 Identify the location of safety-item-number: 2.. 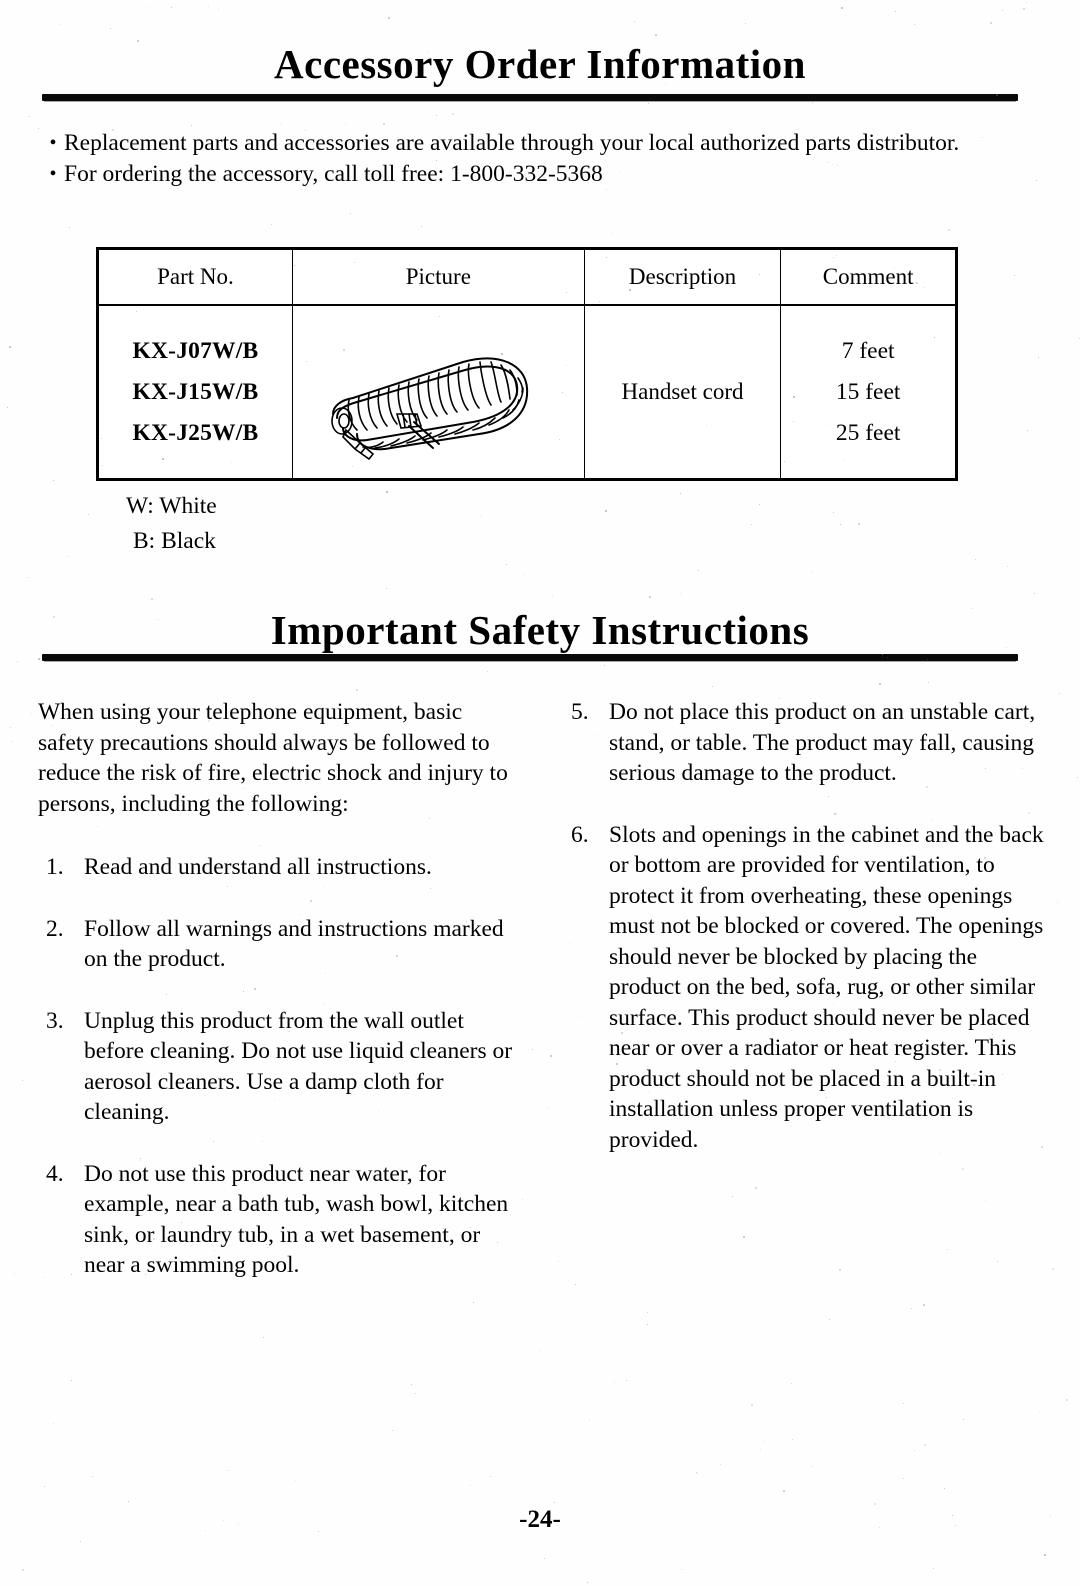
(55, 928).